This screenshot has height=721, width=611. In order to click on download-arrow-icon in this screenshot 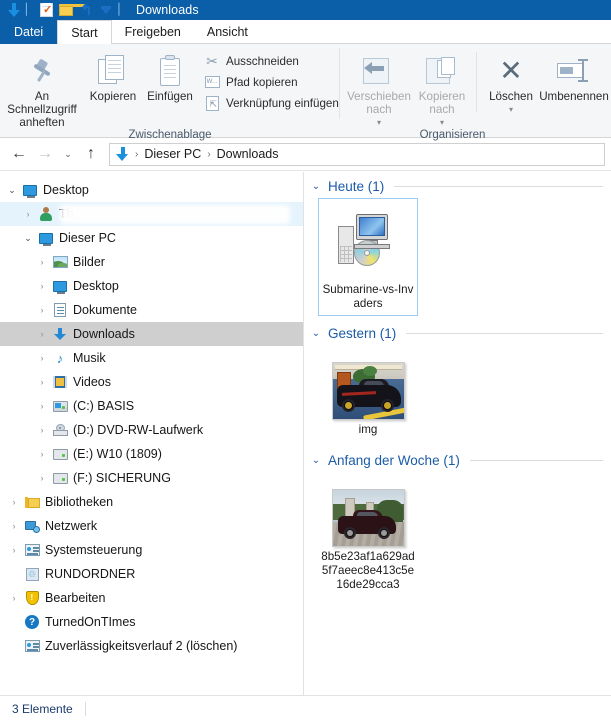, I will do `click(14, 10)`.